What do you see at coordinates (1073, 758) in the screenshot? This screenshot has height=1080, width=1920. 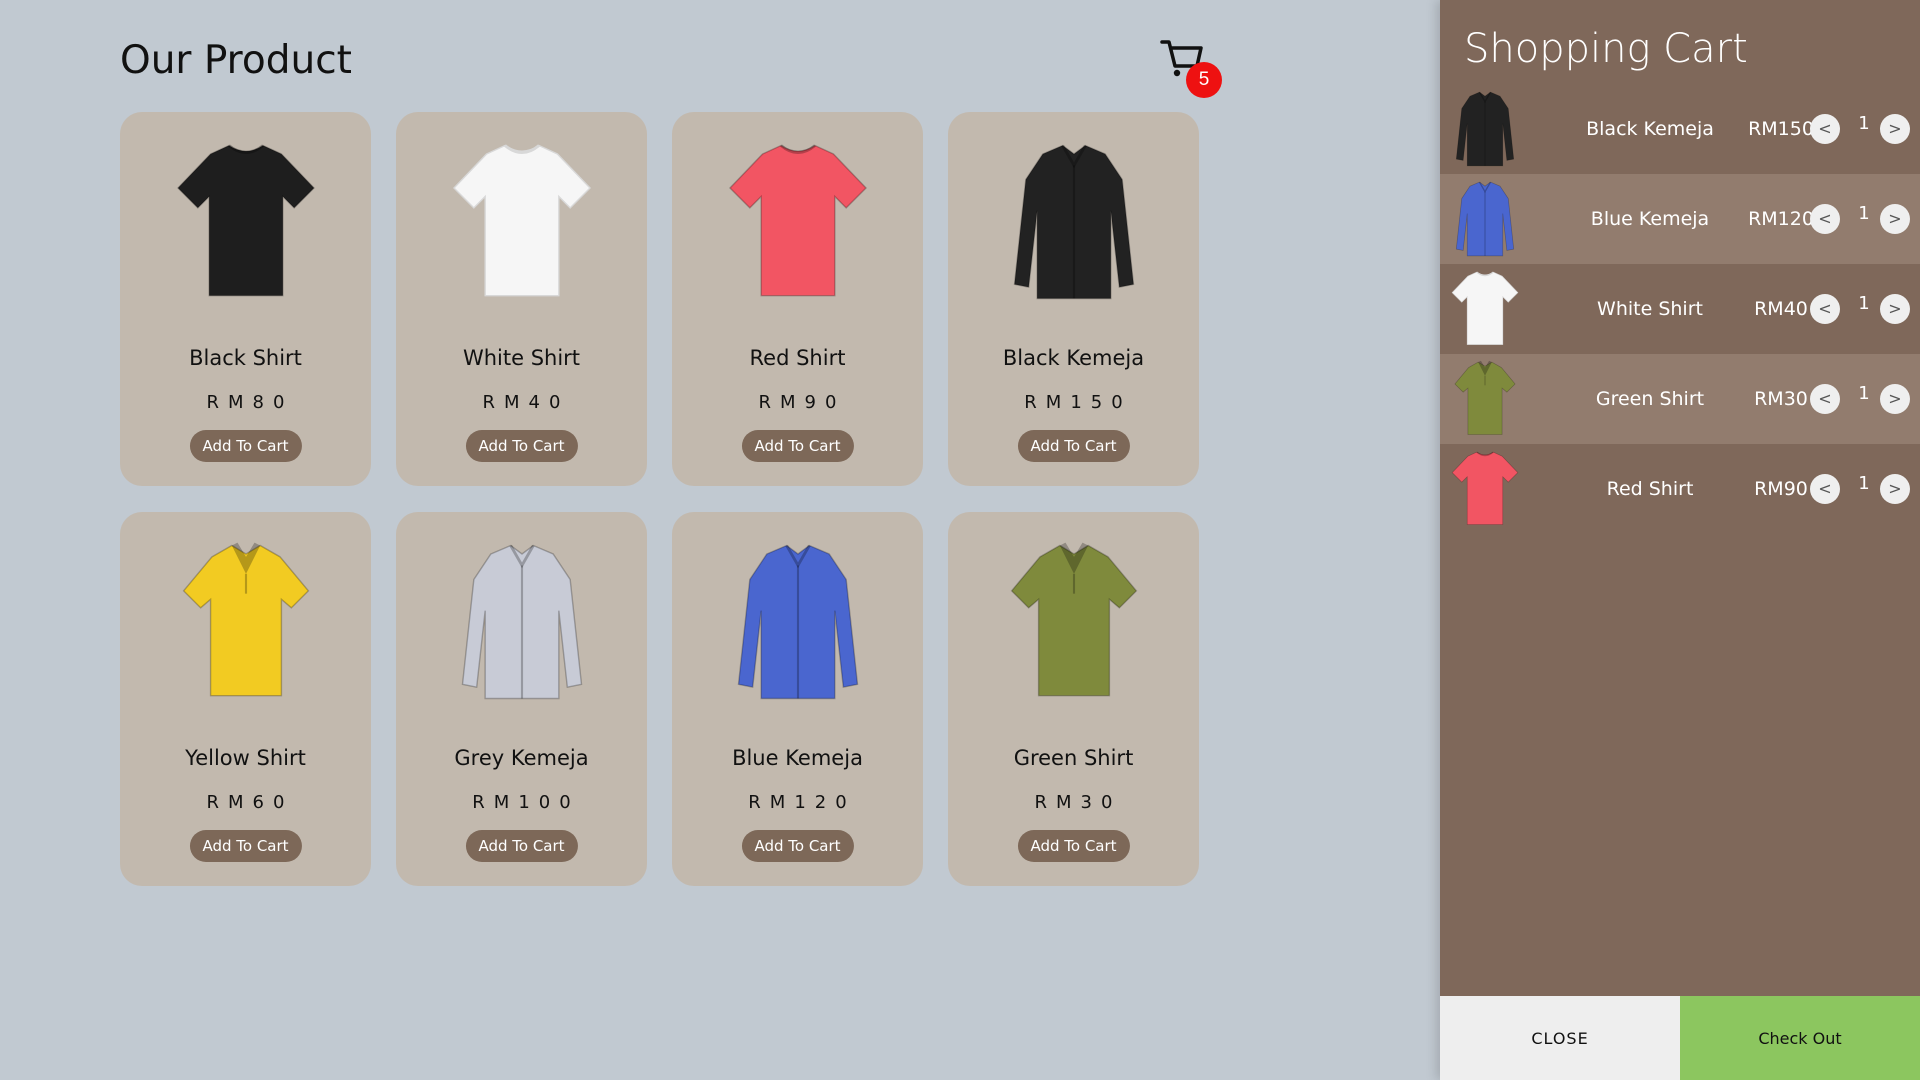 I see `product-name: Green Shirt` at bounding box center [1073, 758].